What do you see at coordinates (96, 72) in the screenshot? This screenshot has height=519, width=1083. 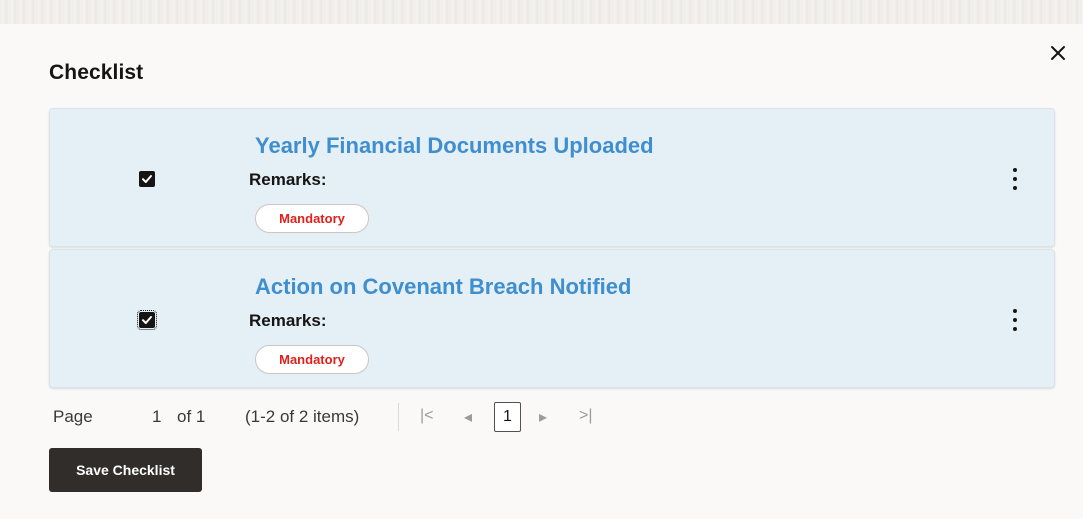 I see `dialog-title: Checklist` at bounding box center [96, 72].